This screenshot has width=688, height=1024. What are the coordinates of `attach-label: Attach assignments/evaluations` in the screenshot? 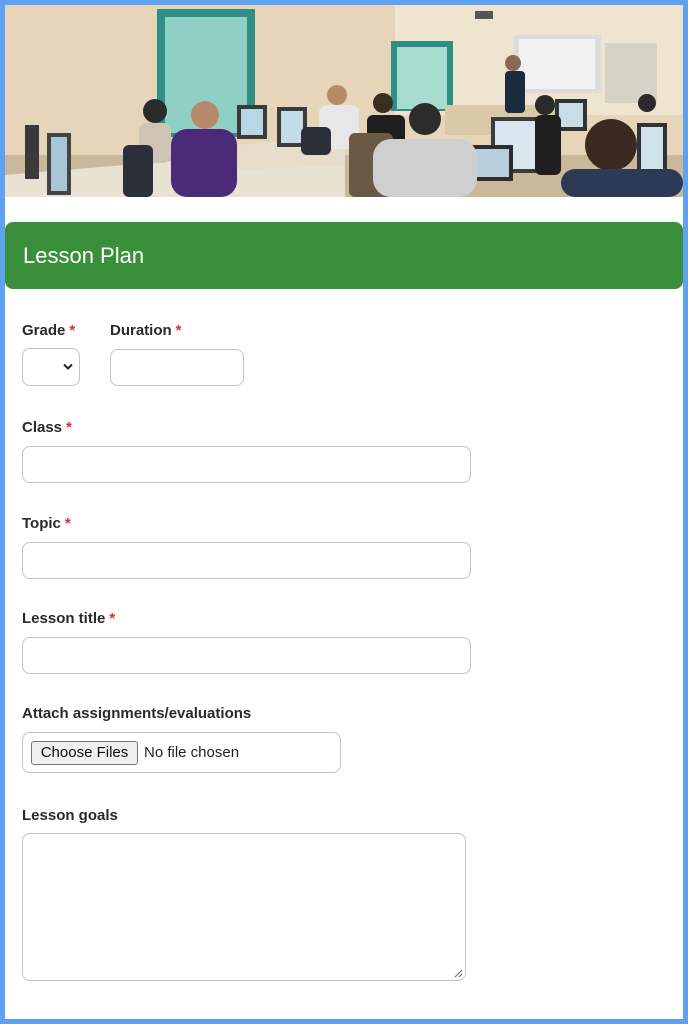 It's located at (136, 713).